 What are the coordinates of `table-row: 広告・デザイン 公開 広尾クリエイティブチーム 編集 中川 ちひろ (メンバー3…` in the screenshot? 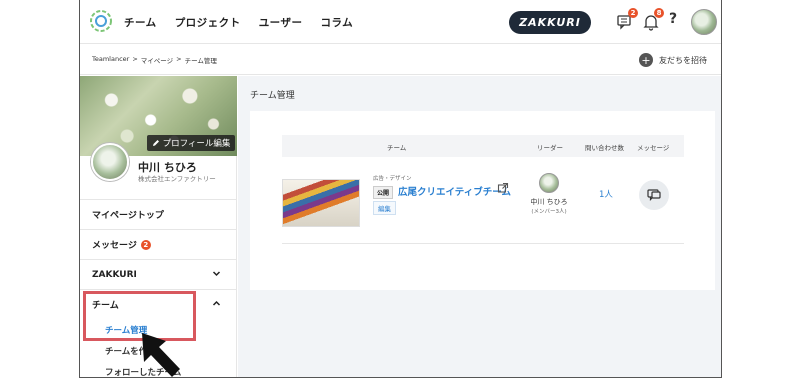 It's located at (483, 205).